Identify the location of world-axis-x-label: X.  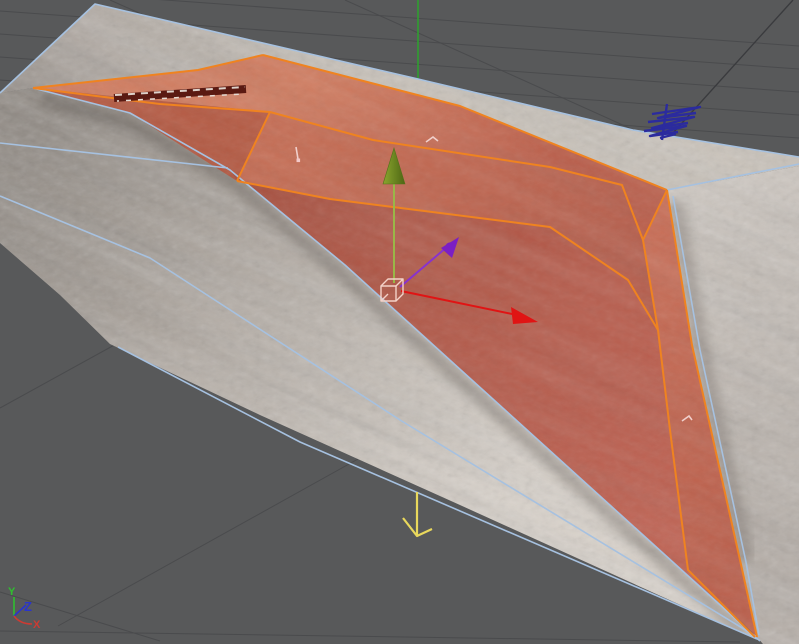
(37, 625).